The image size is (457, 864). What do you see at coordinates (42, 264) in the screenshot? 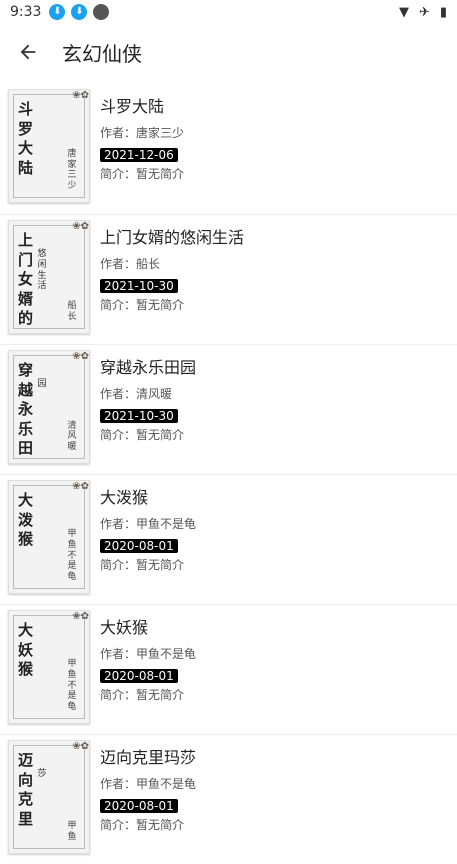
I see `cover-subtitle-char: 闲` at bounding box center [42, 264].